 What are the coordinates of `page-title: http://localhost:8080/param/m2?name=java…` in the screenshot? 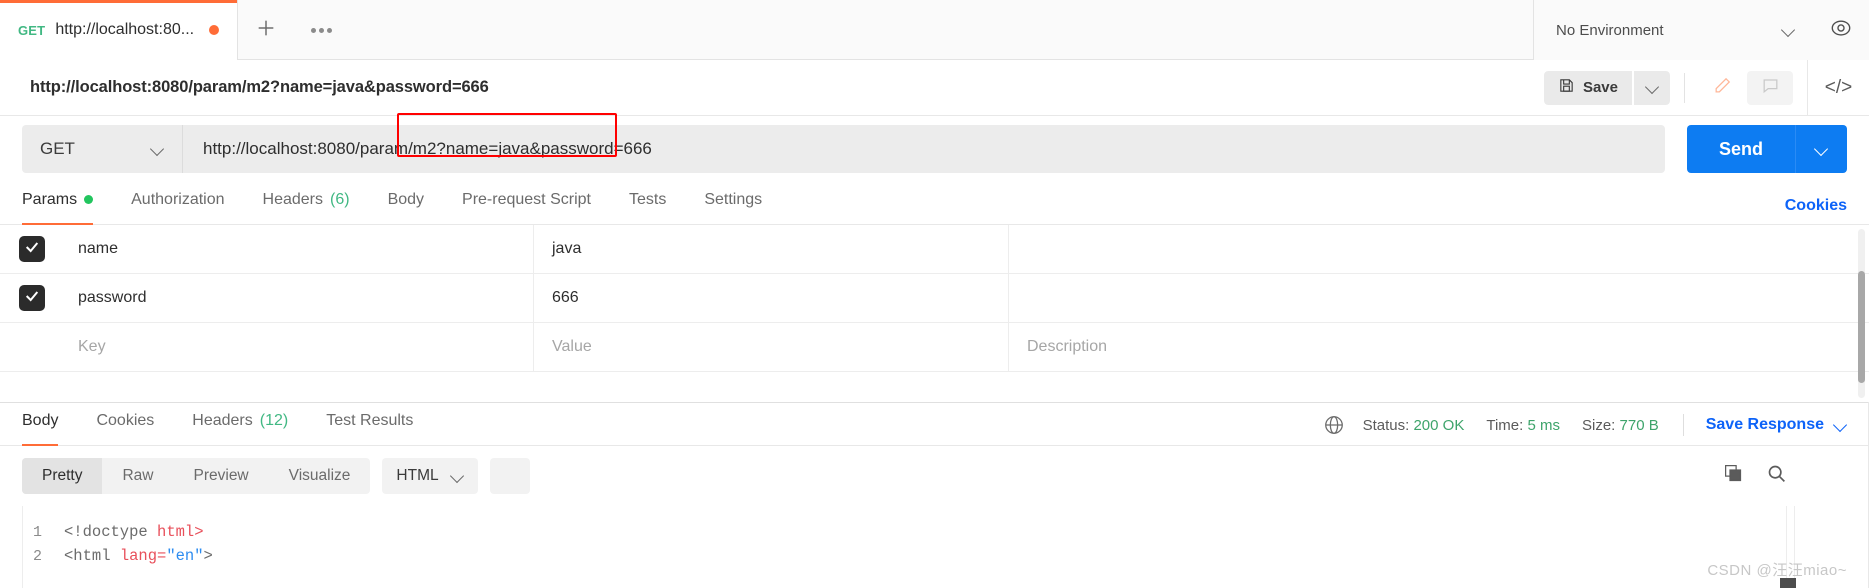 It's located at (259, 87).